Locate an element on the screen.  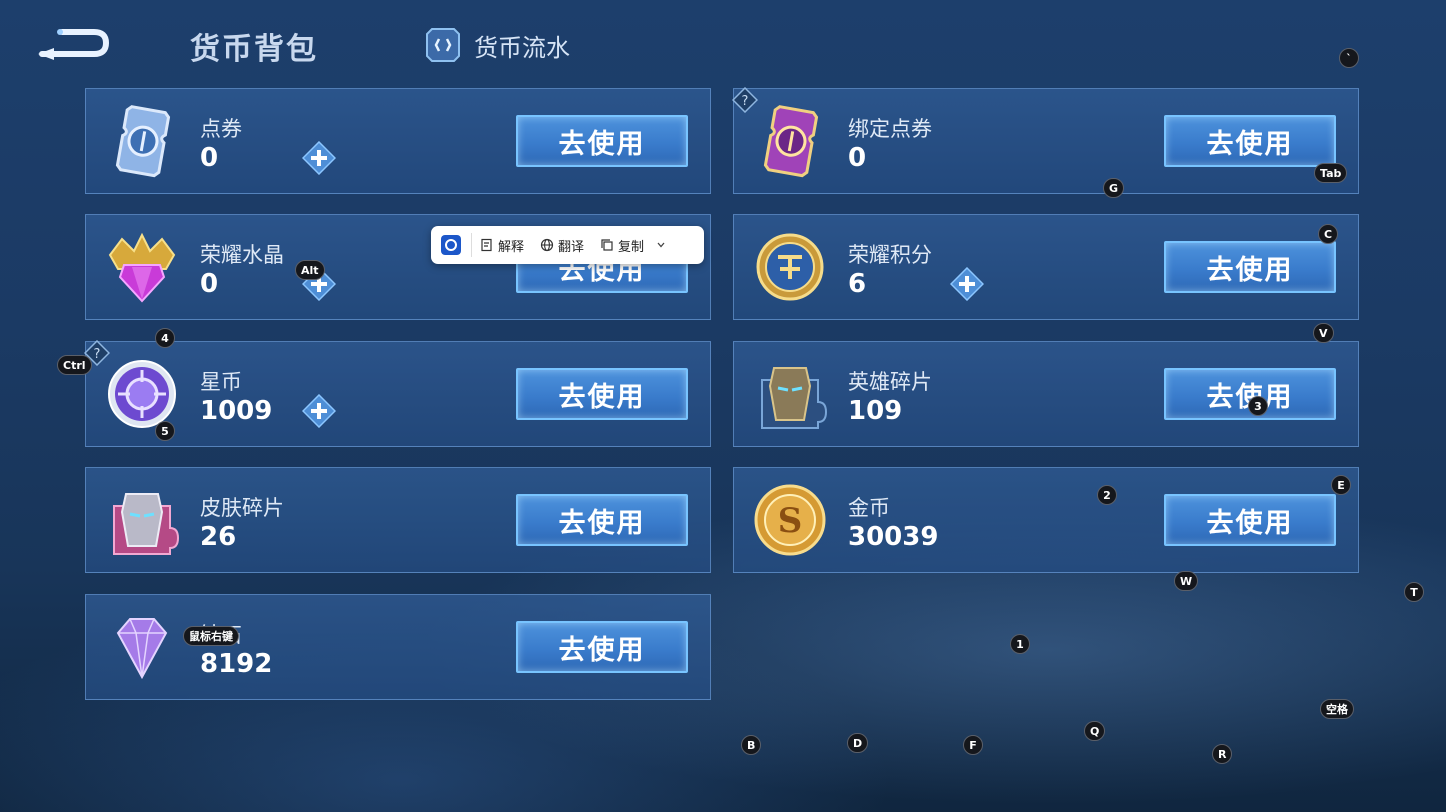
key-hint-f: F is located at coordinates (973, 745).